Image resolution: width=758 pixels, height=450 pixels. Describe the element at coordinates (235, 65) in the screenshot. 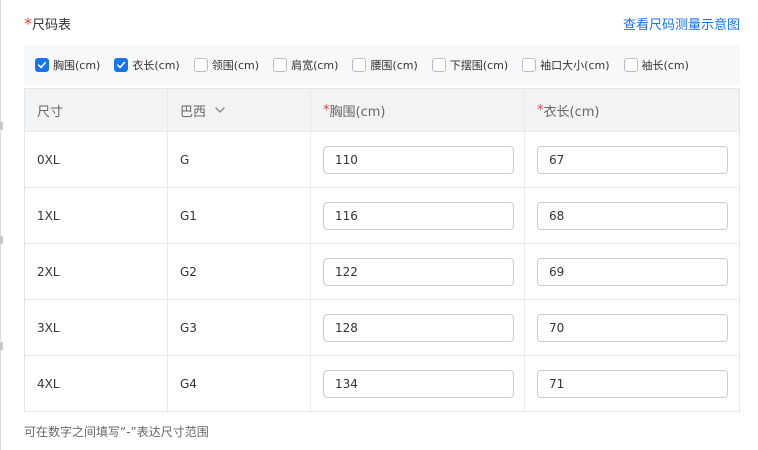

I see `option-label: 领围(cm)` at that location.